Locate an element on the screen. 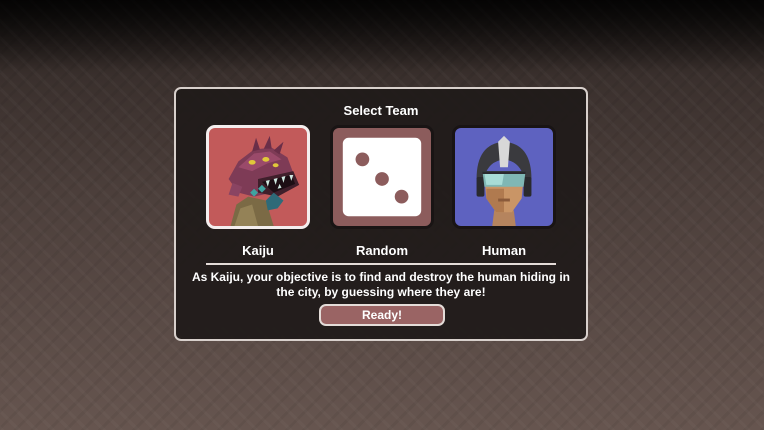 Image resolution: width=764 pixels, height=430 pixels. team-option-human is located at coordinates (504, 177).